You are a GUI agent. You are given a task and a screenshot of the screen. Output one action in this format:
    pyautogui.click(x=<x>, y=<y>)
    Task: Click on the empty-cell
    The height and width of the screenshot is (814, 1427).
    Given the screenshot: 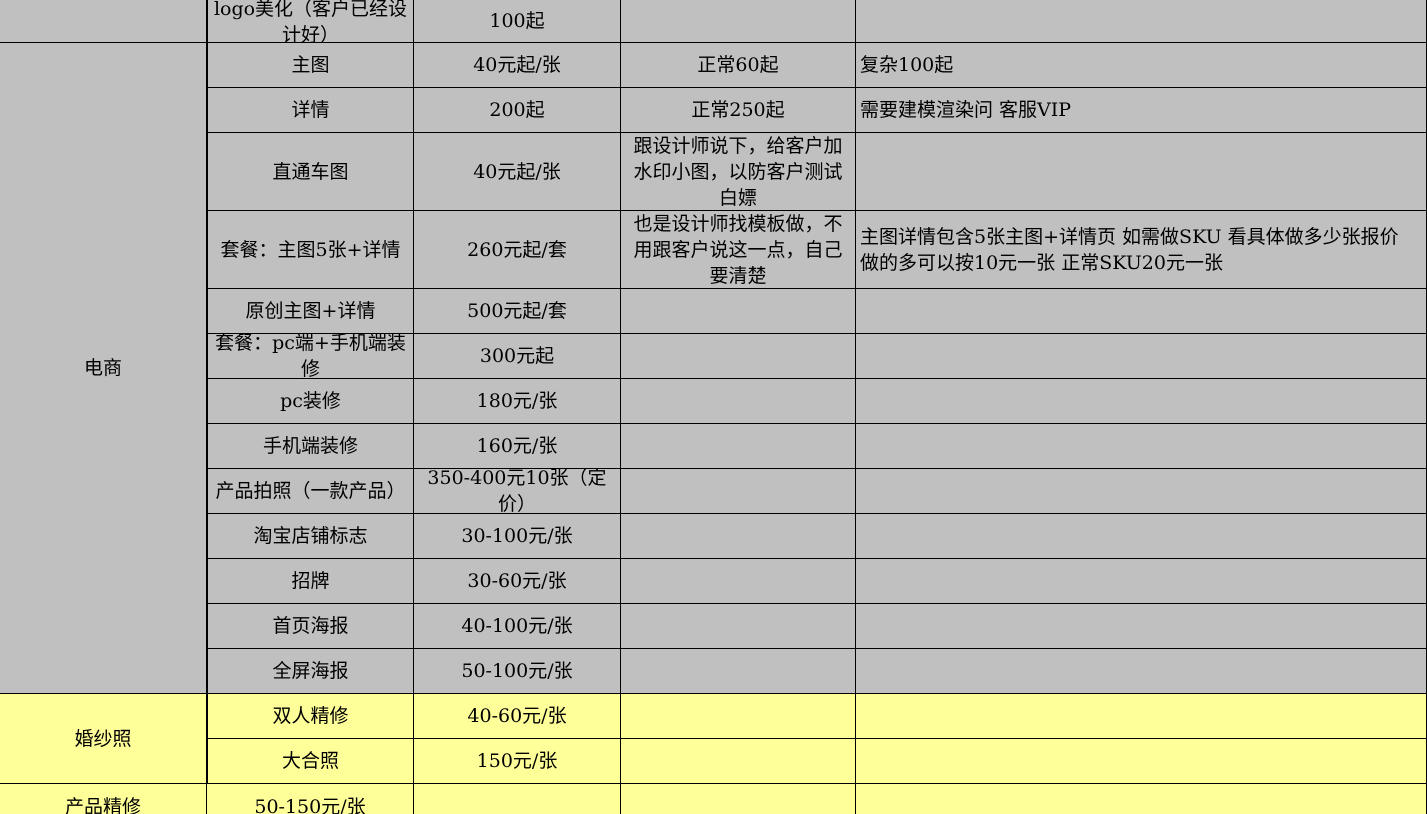 What is the action you would take?
    pyautogui.click(x=103, y=21)
    